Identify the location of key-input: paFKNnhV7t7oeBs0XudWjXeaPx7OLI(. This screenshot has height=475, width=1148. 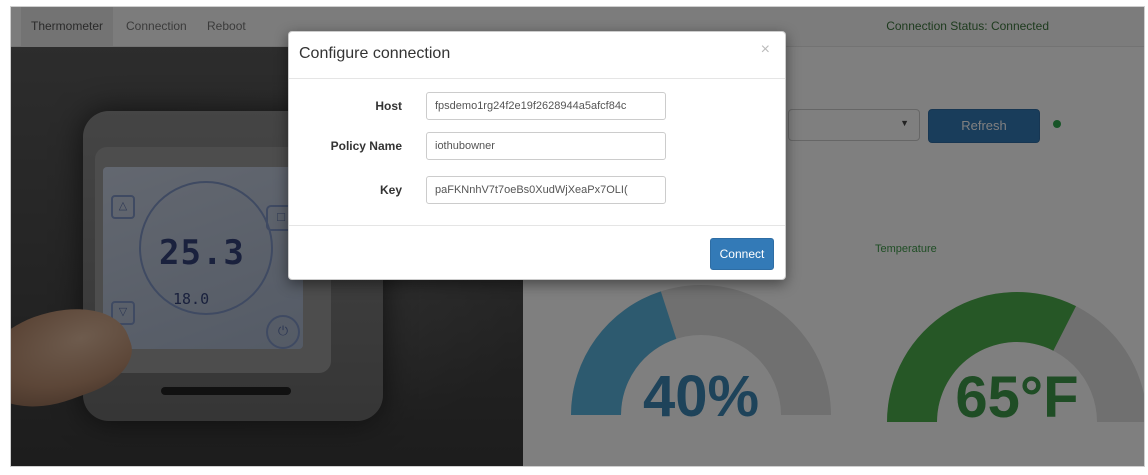
(546, 190).